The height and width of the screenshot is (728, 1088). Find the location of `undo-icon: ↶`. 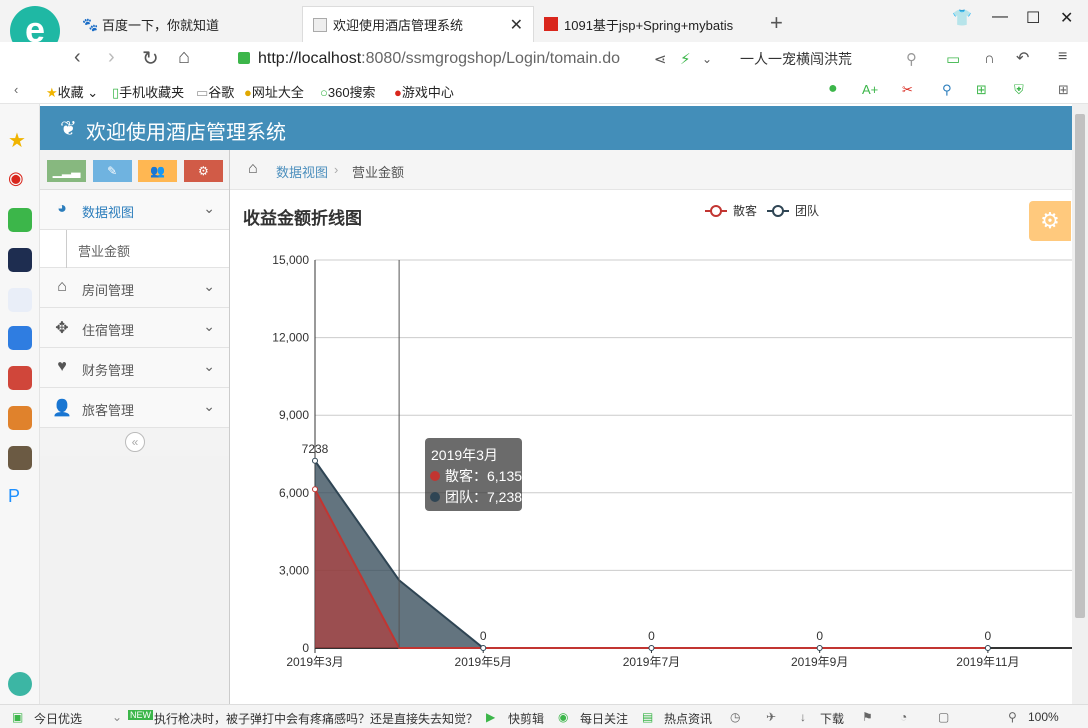

undo-icon: ↶ is located at coordinates (1022, 58).